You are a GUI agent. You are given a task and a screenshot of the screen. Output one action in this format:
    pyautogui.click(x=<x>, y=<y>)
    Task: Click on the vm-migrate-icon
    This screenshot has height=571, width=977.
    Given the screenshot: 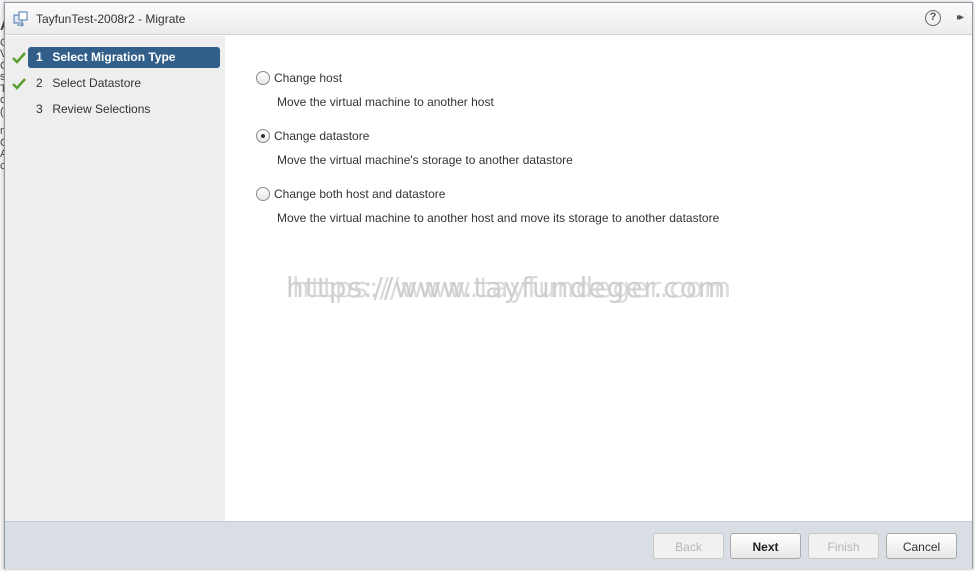 What is the action you would take?
    pyautogui.click(x=20, y=19)
    